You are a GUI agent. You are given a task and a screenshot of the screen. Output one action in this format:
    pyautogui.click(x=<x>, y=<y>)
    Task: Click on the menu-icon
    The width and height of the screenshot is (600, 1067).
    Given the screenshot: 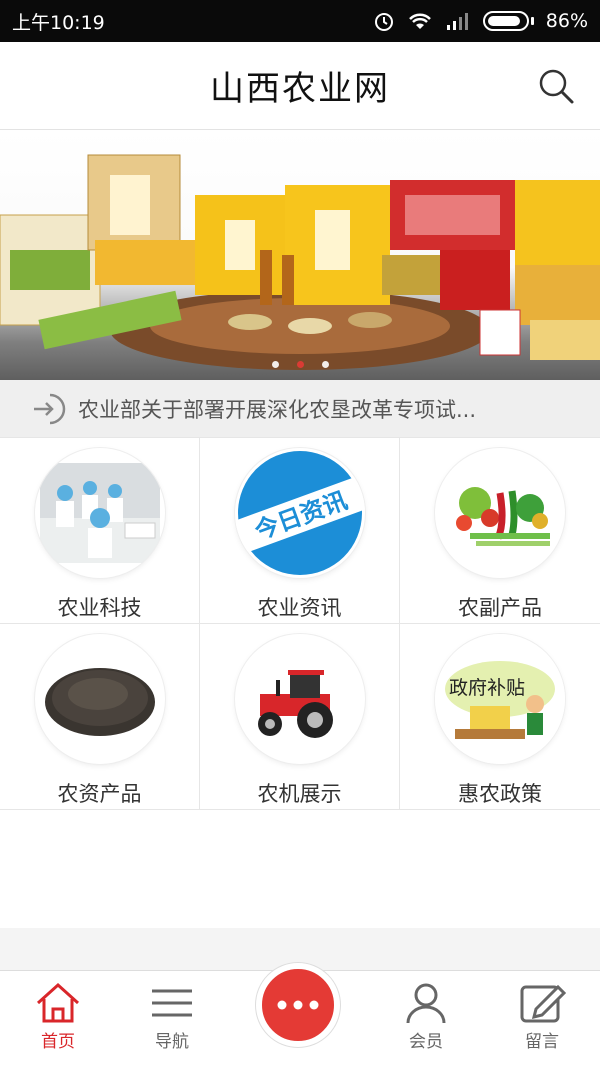 What is the action you would take?
    pyautogui.click(x=172, y=1003)
    